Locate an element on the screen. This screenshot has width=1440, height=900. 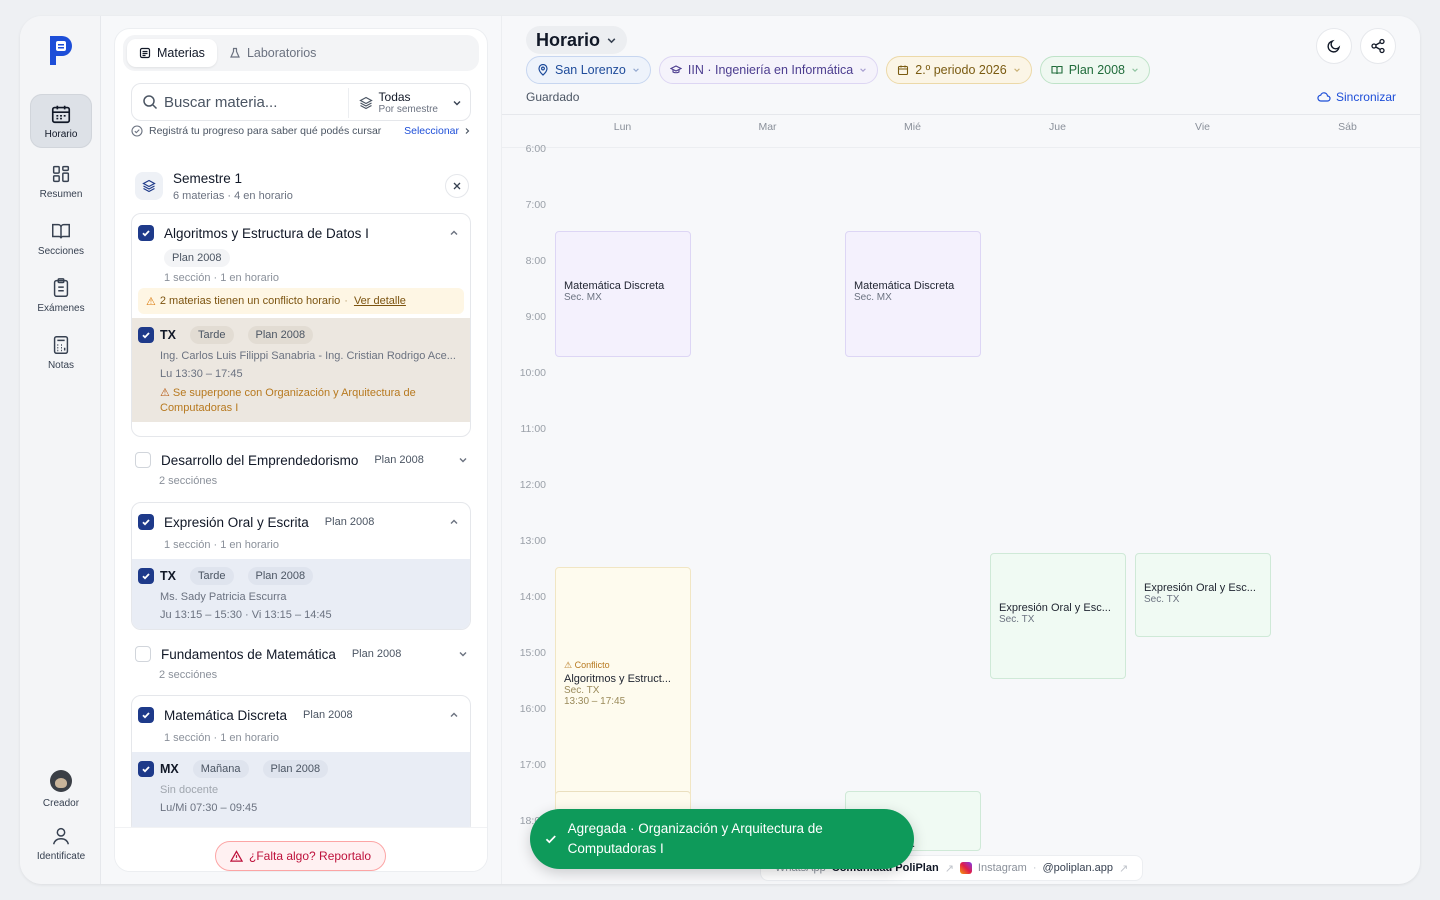
section-code: TX is located at coordinates (168, 576).